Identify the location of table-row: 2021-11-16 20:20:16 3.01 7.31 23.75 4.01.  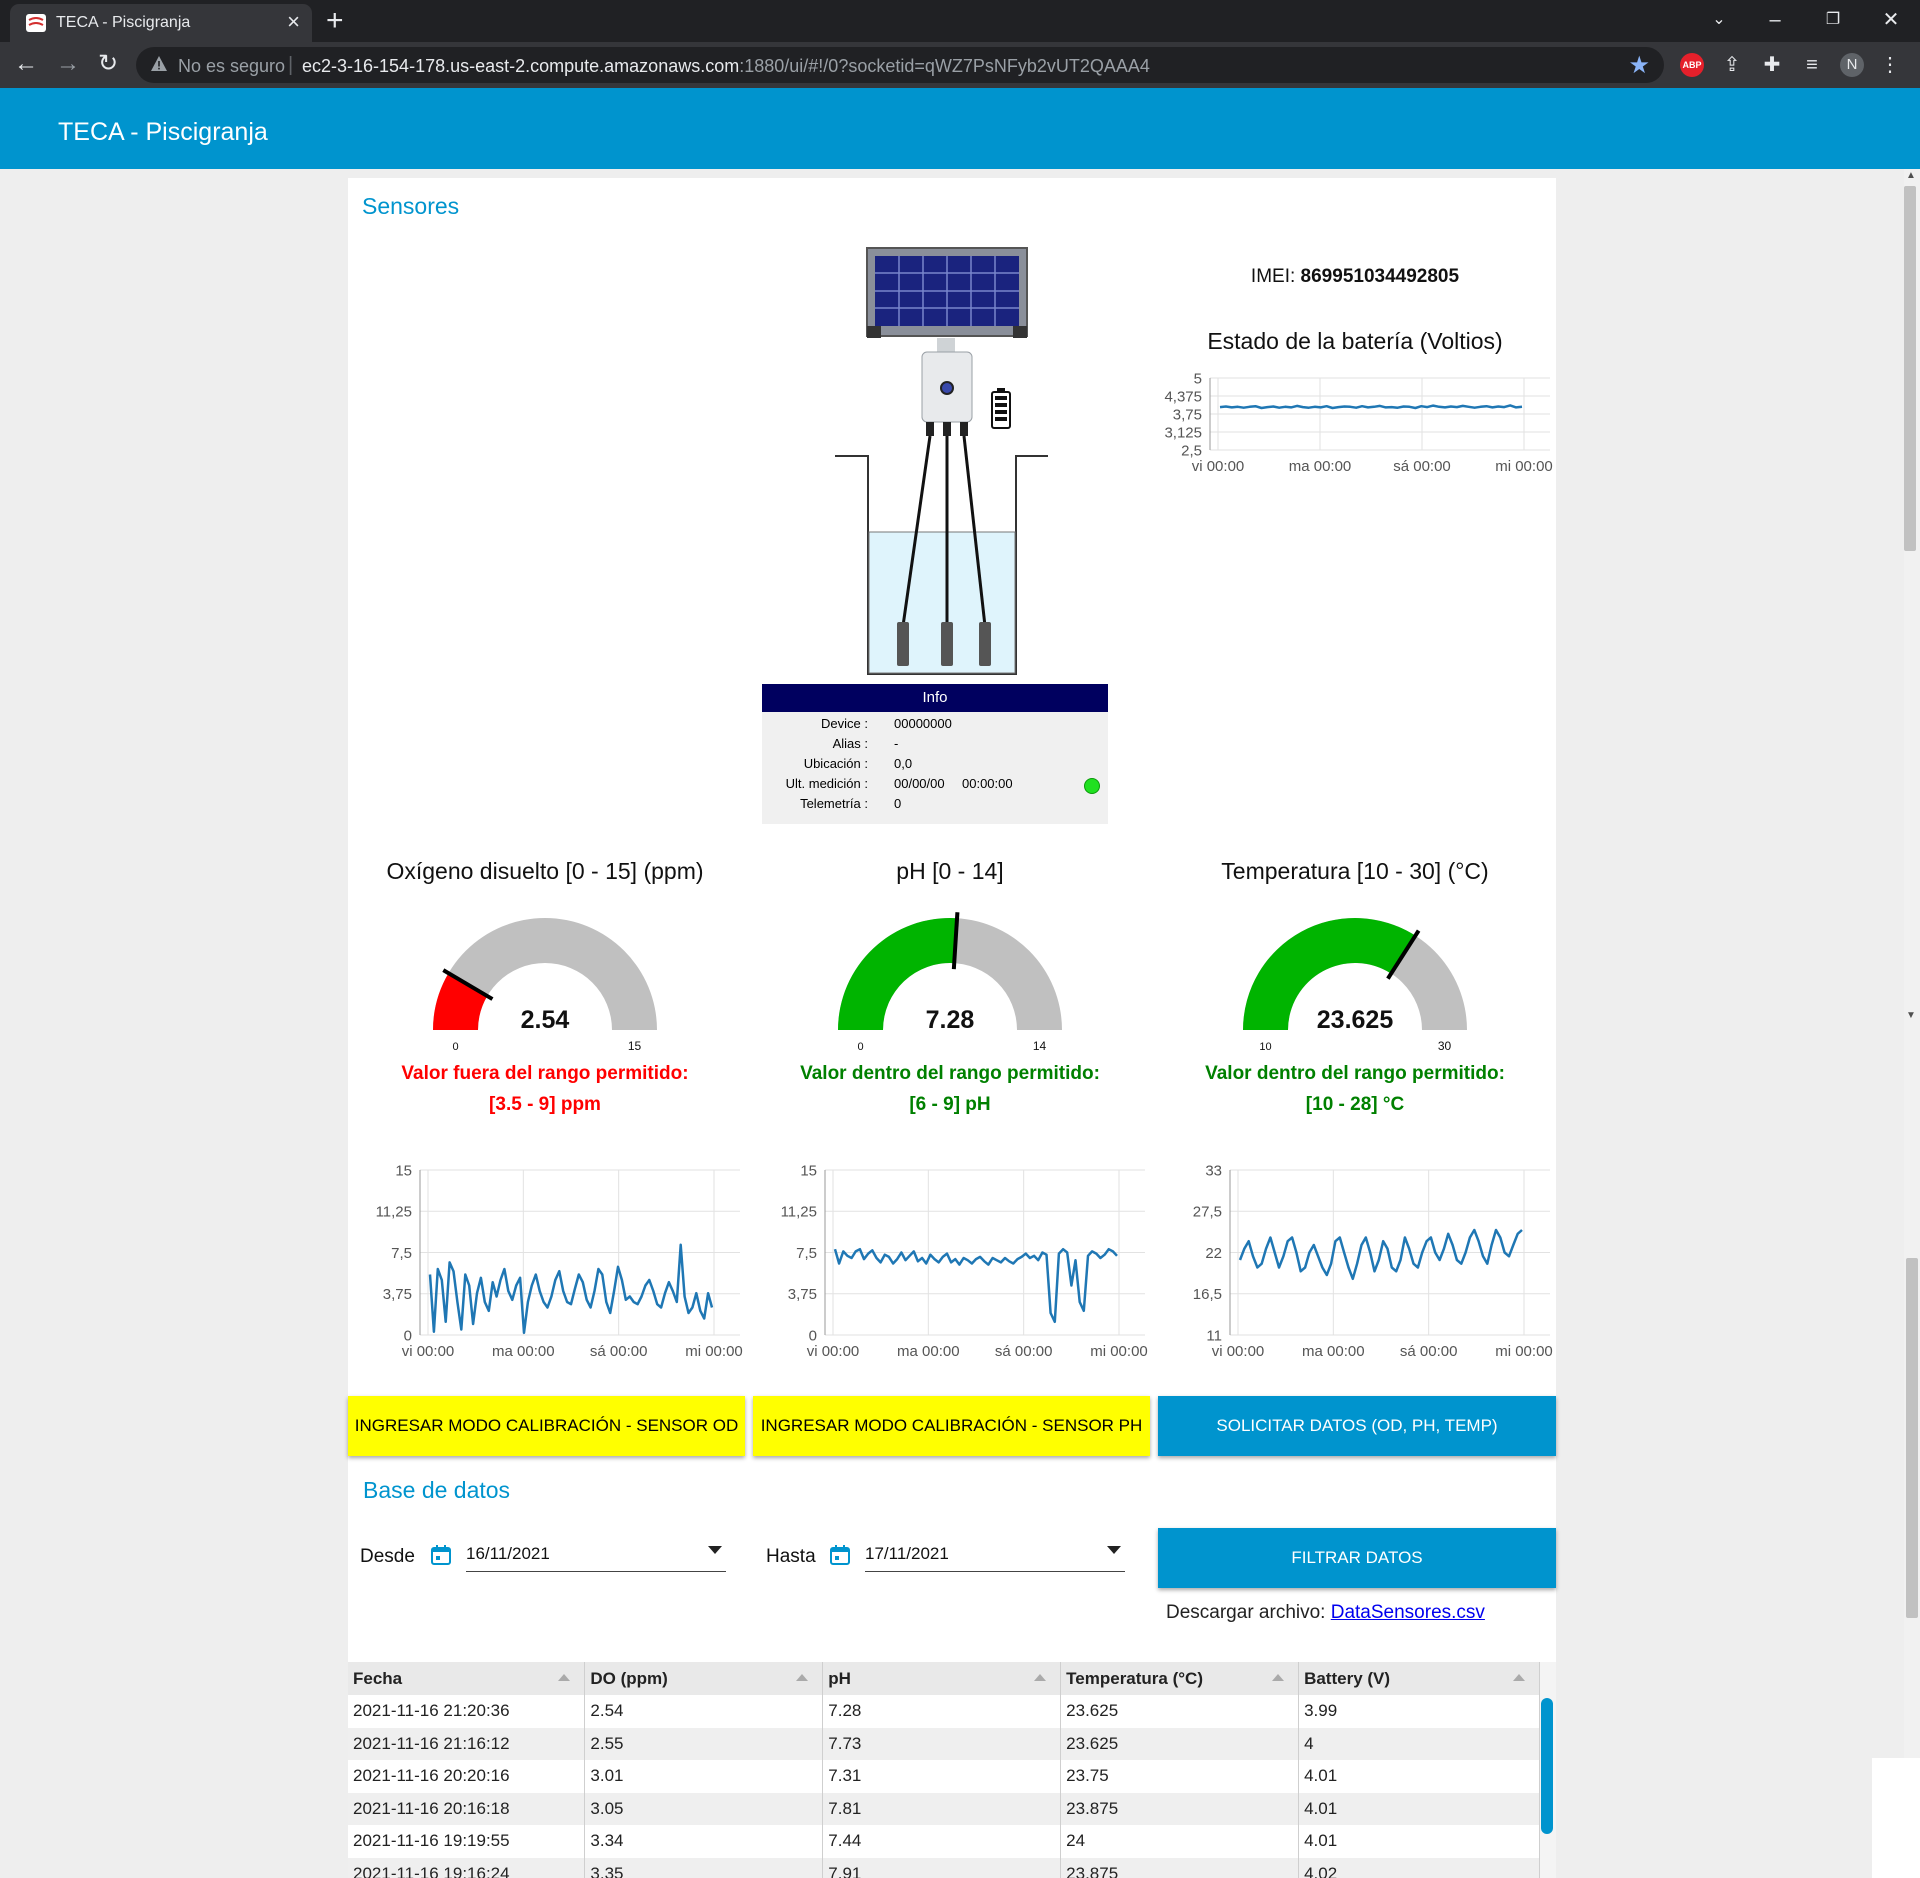
(944, 1776).